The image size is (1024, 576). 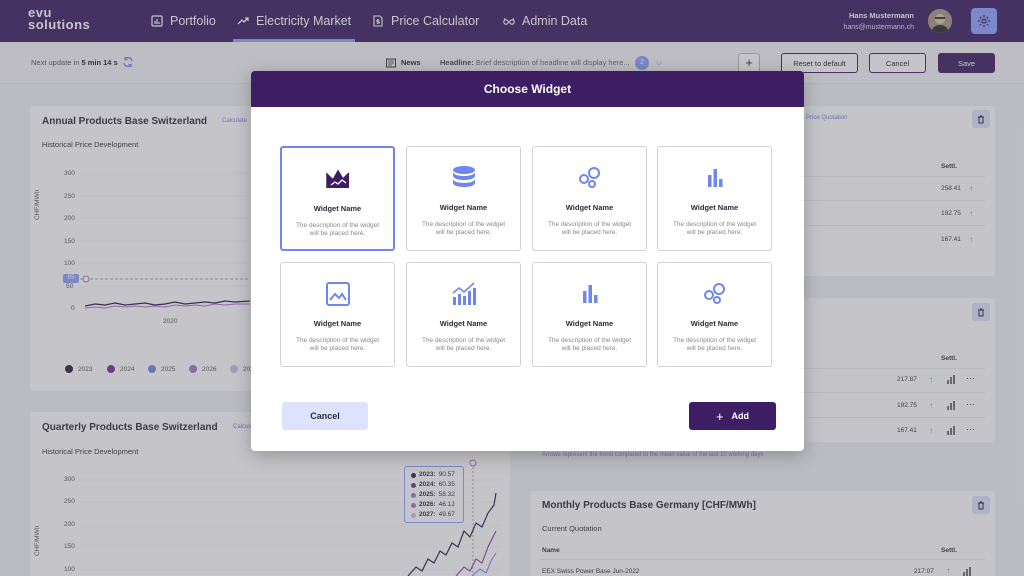 I want to click on database-icon, so click(x=463, y=176).